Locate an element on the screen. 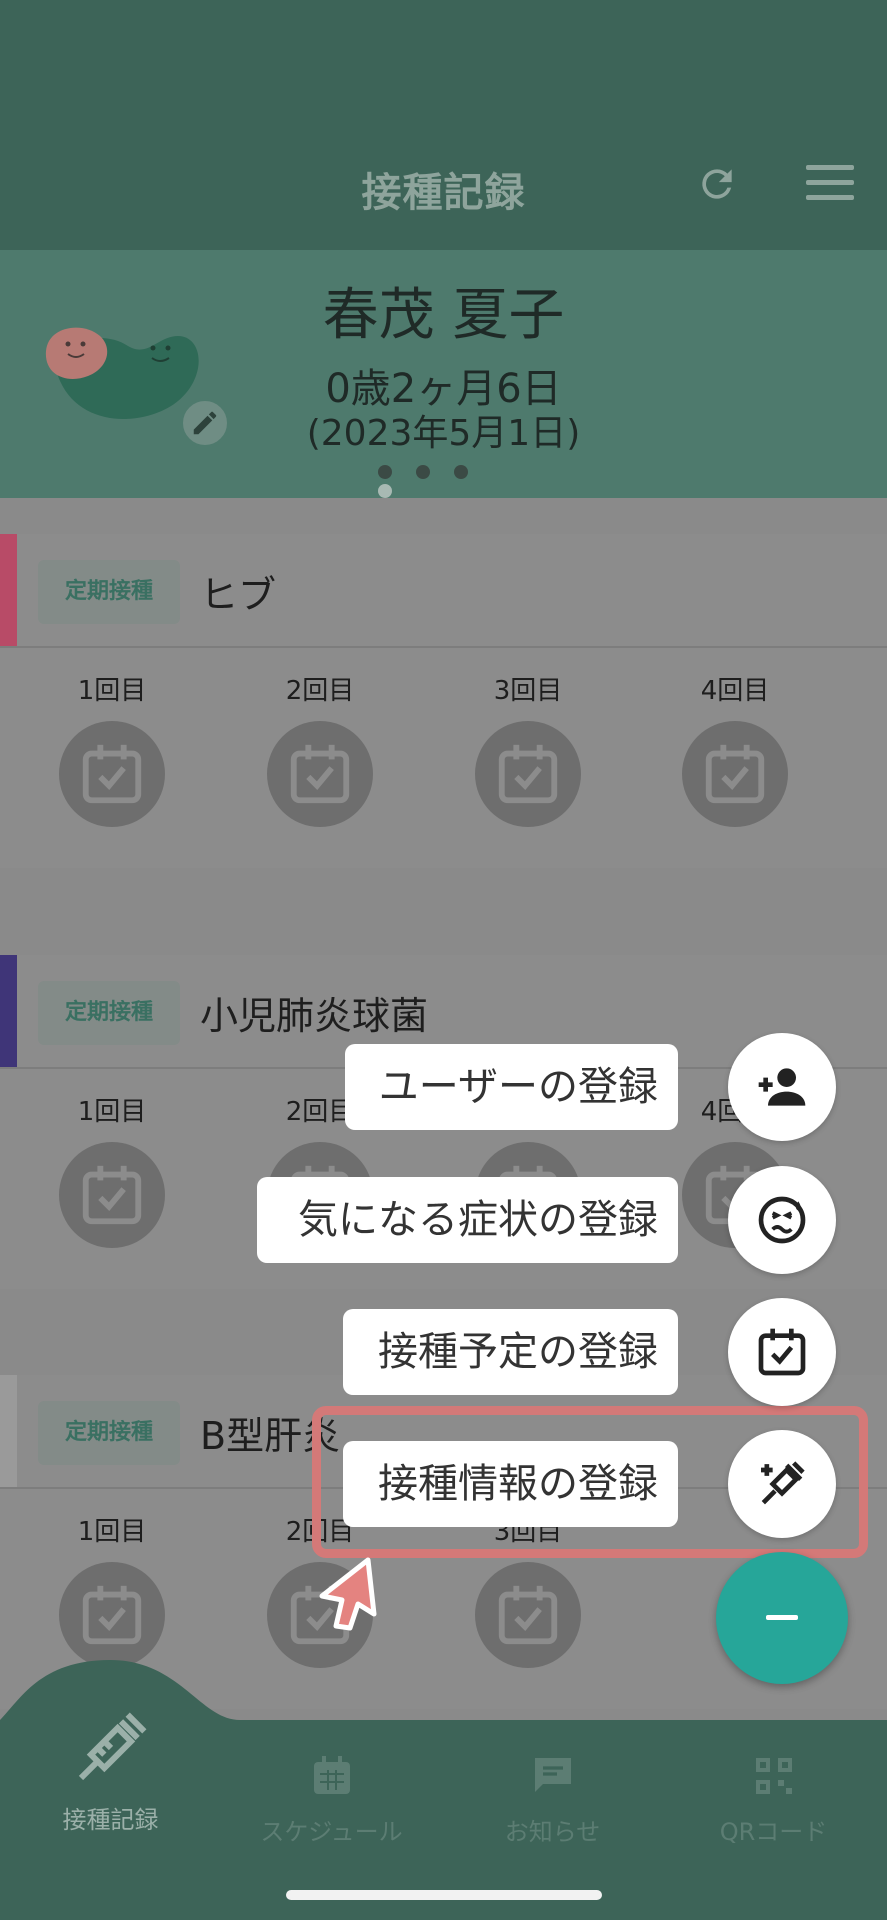 Image resolution: width=887 pixels, height=1920 pixels. syringe-add-icon is located at coordinates (783, 1483).